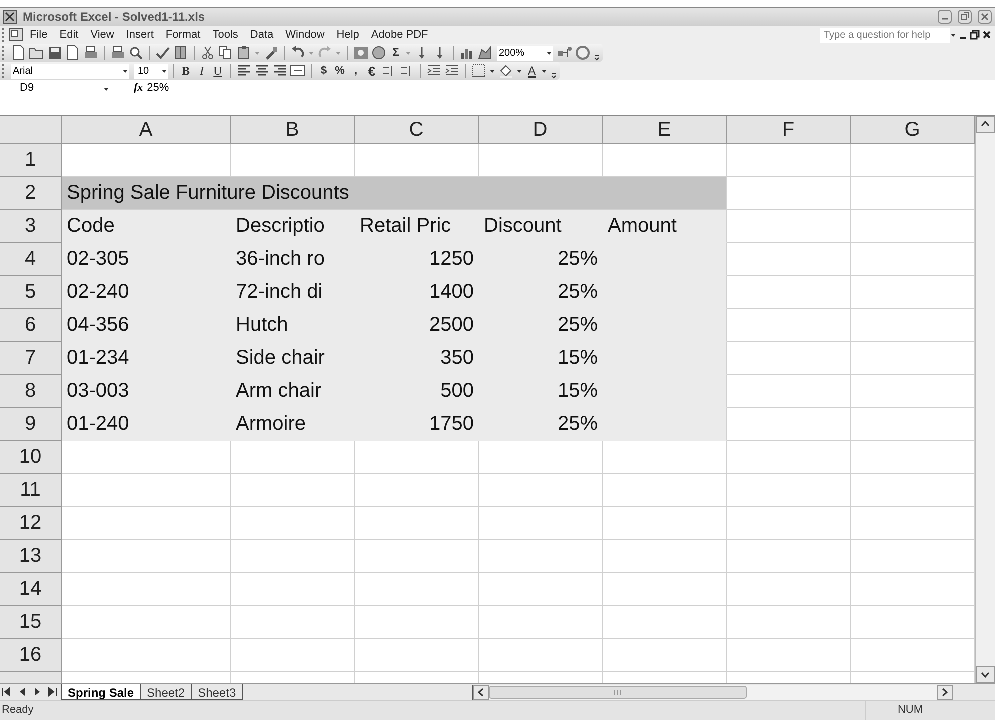 This screenshot has width=995, height=720. I want to click on globe-icon, so click(379, 53).